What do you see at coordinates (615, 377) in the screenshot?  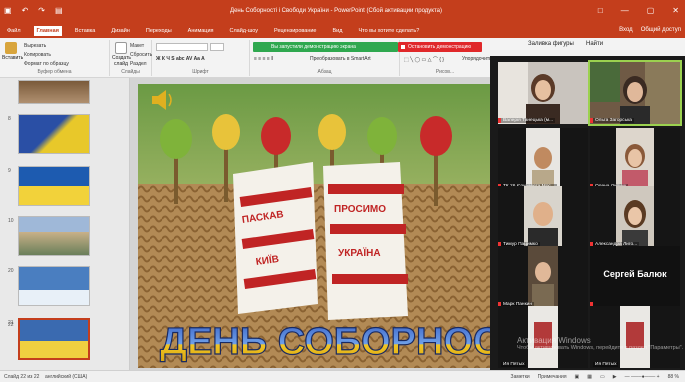 I see `slideshow-view-icon: ▶` at bounding box center [615, 377].